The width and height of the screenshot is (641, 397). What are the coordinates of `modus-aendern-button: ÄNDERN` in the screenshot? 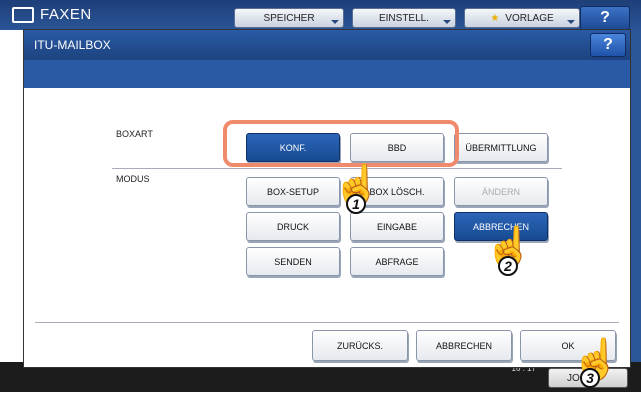 It's located at (501, 191).